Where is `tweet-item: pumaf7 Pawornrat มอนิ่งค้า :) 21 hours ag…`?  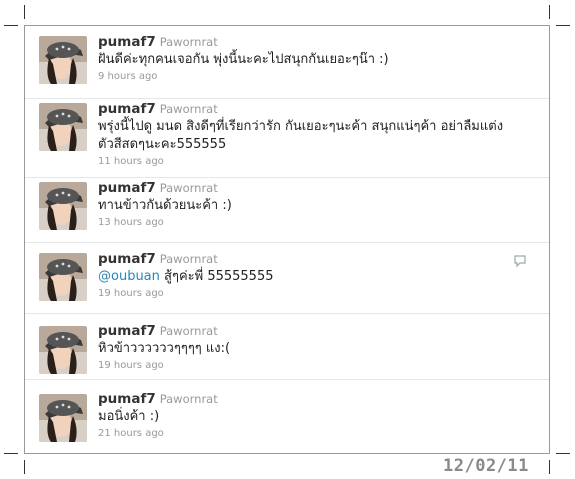 tweet-item: pumaf7 Pawornrat มอนิ่งค้า :) 21 hours ag… is located at coordinates (287, 416).